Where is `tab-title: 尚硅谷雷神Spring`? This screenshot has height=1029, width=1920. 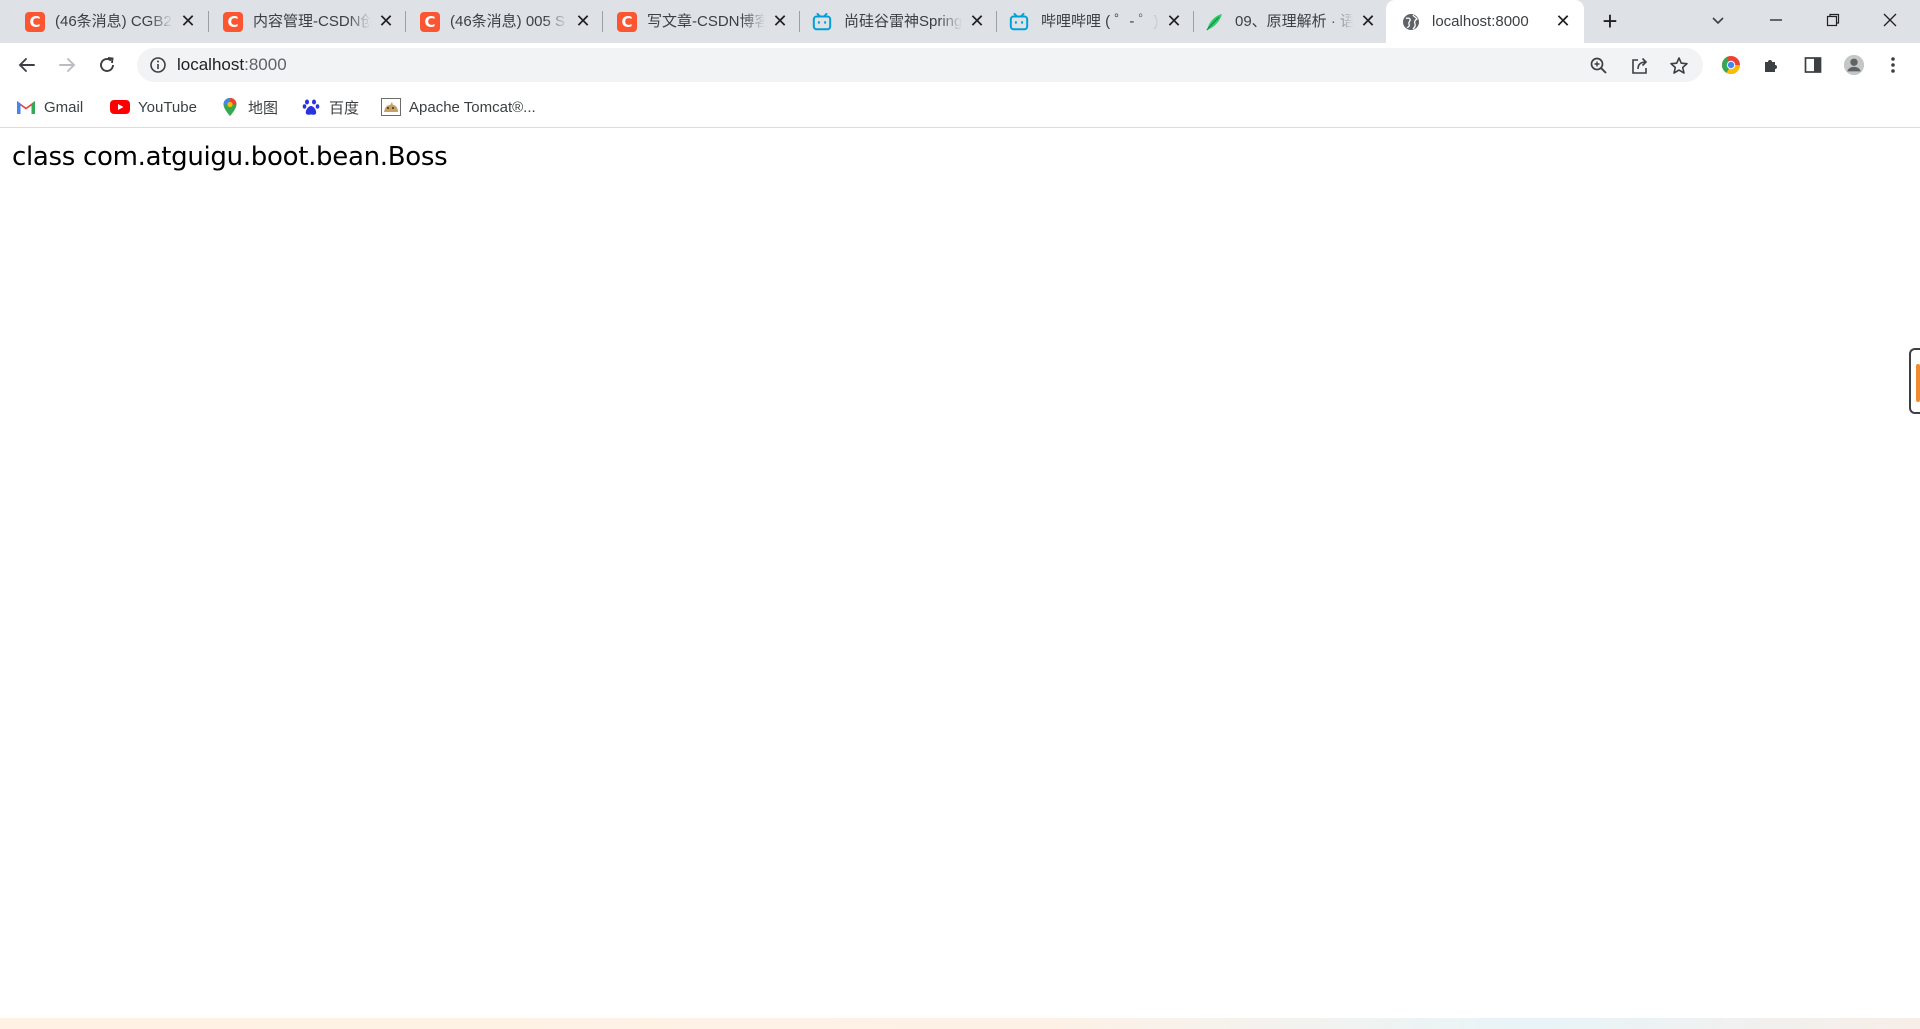
tab-title: 尚硅谷雷神Spring is located at coordinates (903, 21).